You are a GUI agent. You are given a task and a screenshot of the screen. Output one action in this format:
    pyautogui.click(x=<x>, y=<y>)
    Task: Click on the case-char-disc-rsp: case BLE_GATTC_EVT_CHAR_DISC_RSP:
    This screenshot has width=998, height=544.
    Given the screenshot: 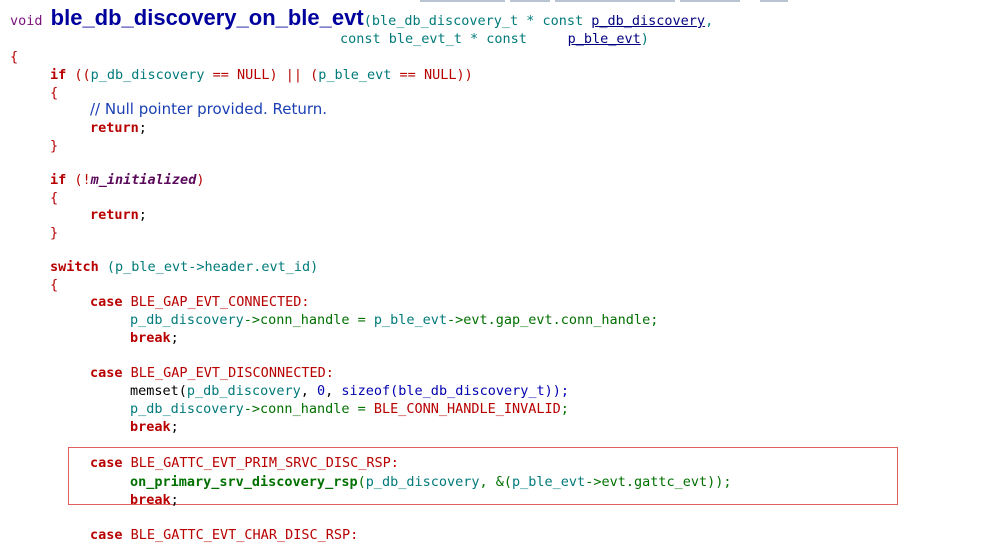 What is the action you would take?
    pyautogui.click(x=224, y=535)
    